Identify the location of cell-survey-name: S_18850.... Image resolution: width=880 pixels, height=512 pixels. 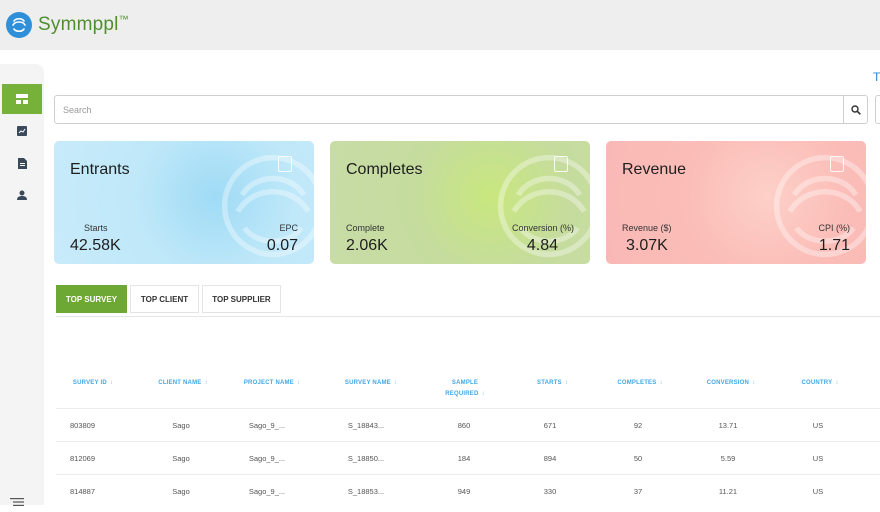
(366, 458).